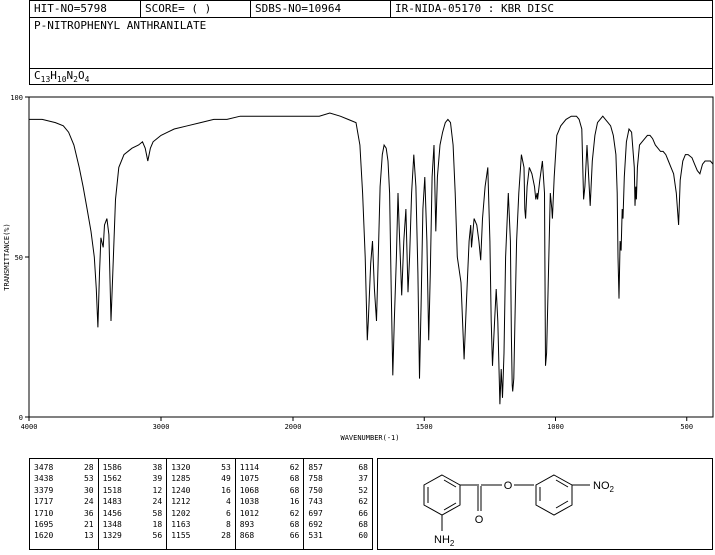 The width and height of the screenshot is (715, 555). What do you see at coordinates (249, 502) in the screenshot?
I see `peak-wavenumber: 1038` at bounding box center [249, 502].